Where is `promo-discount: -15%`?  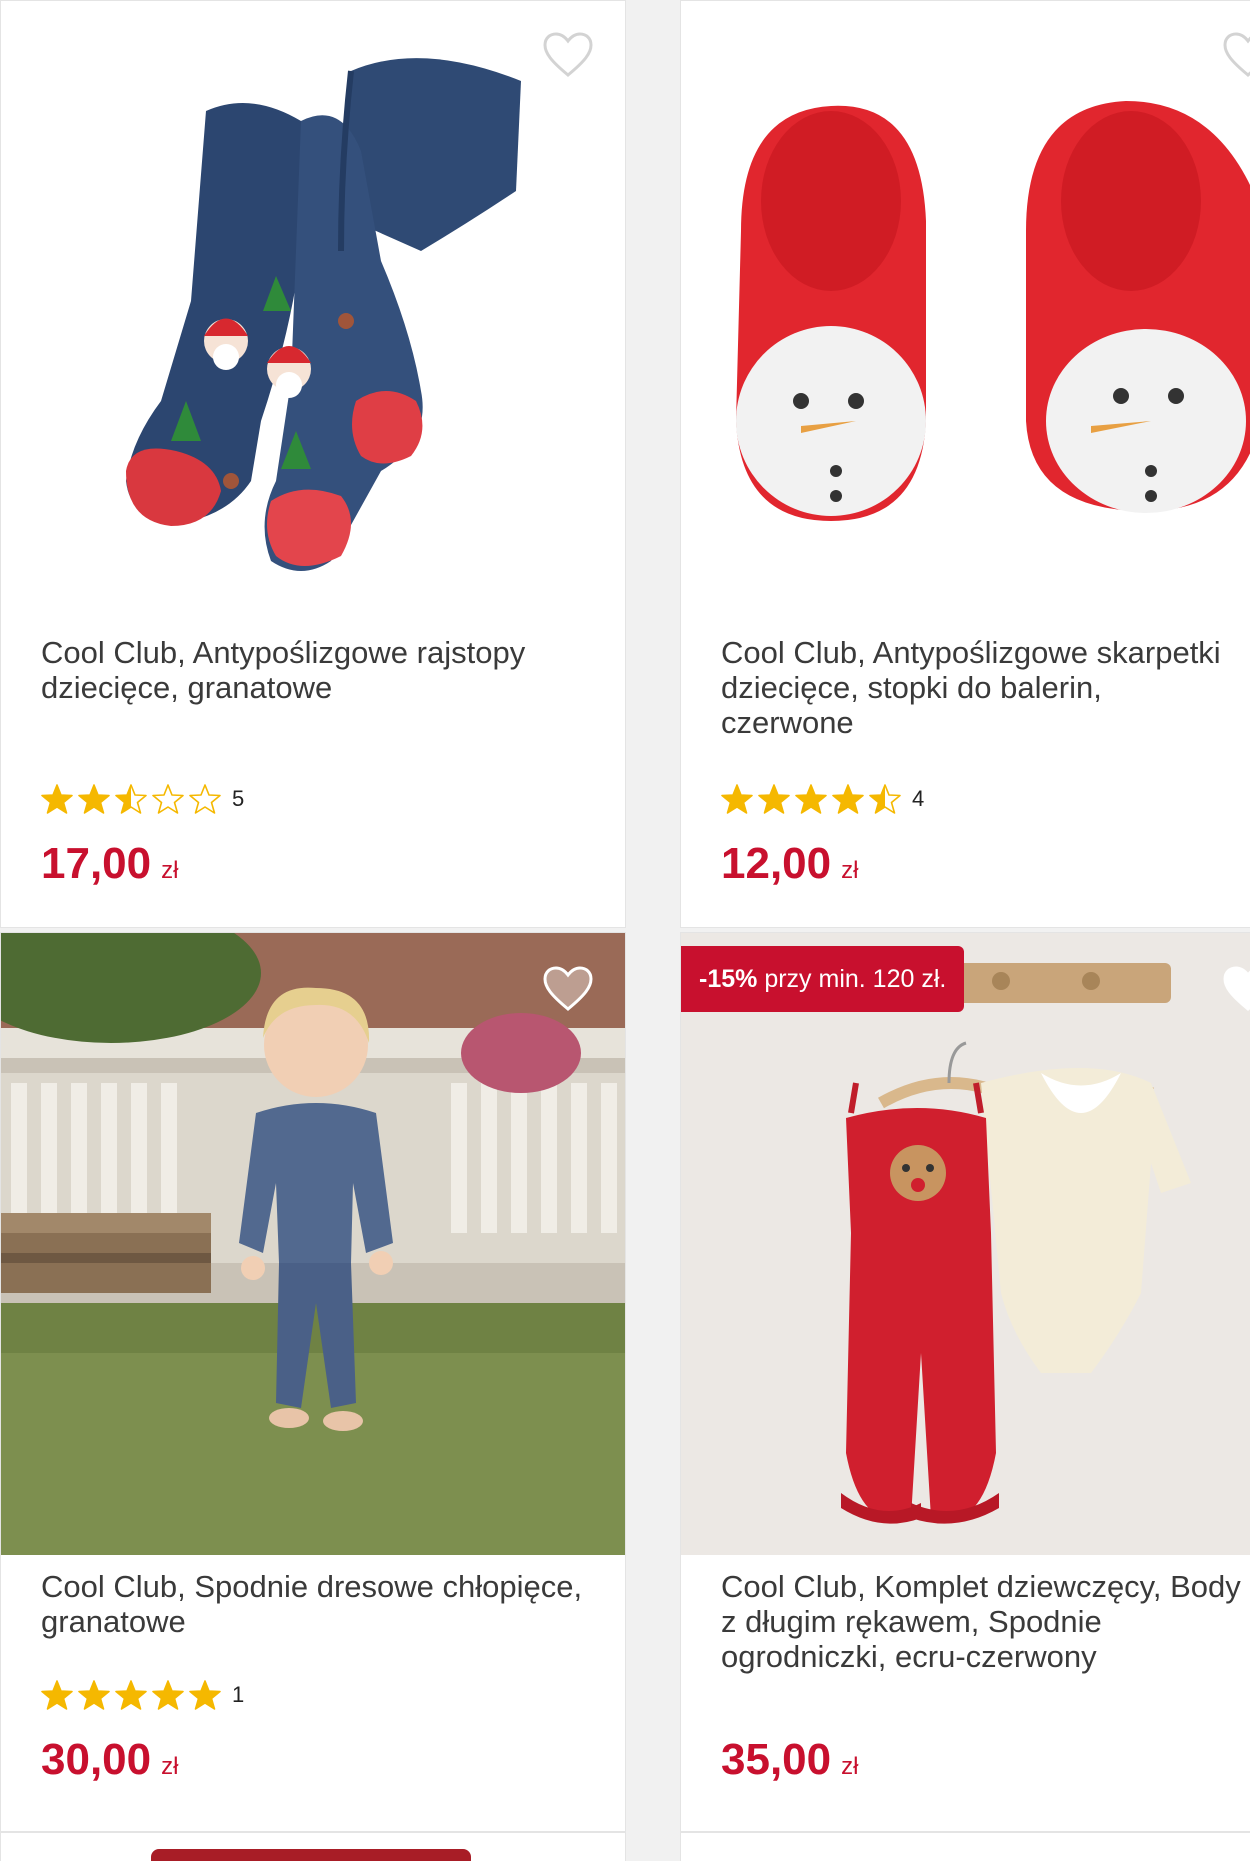
promo-discount: -15% is located at coordinates (728, 979).